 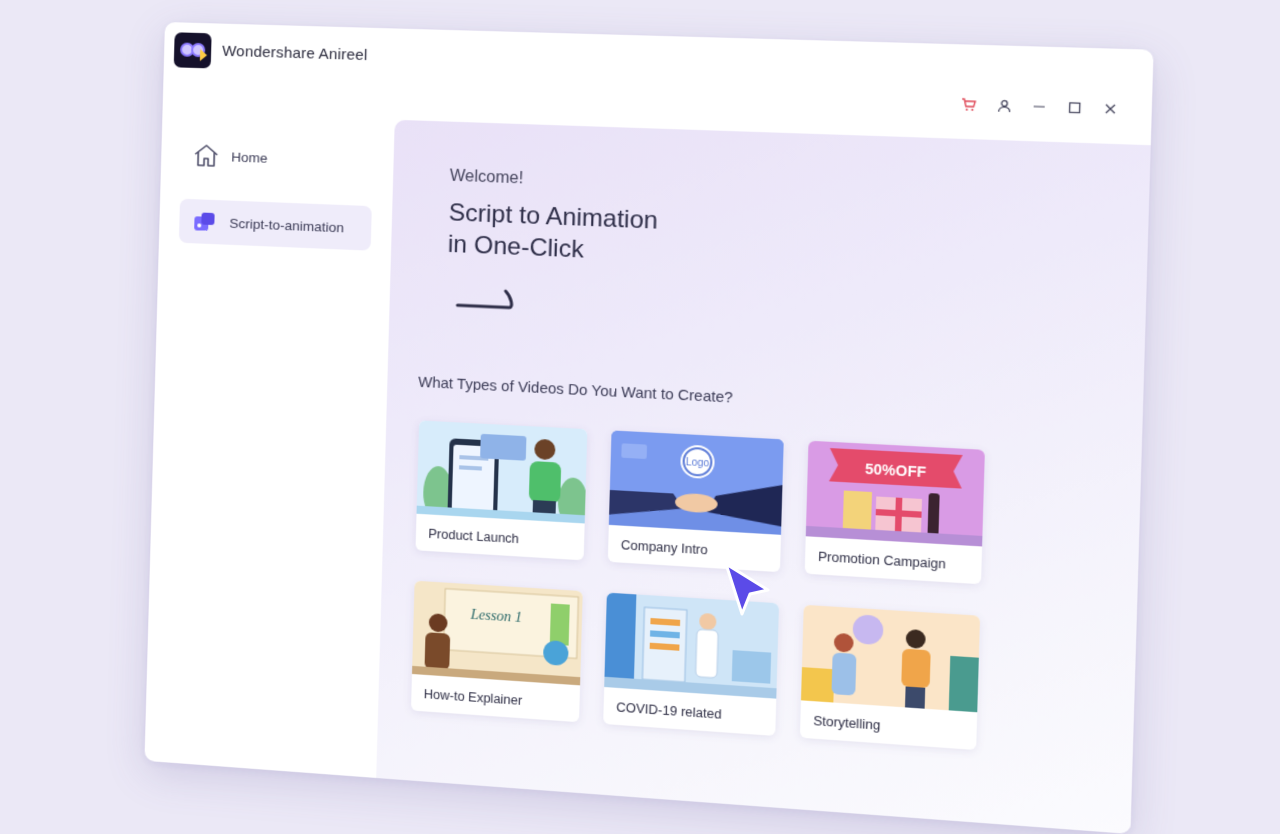 I want to click on anireel-logo-icon, so click(x=193, y=50).